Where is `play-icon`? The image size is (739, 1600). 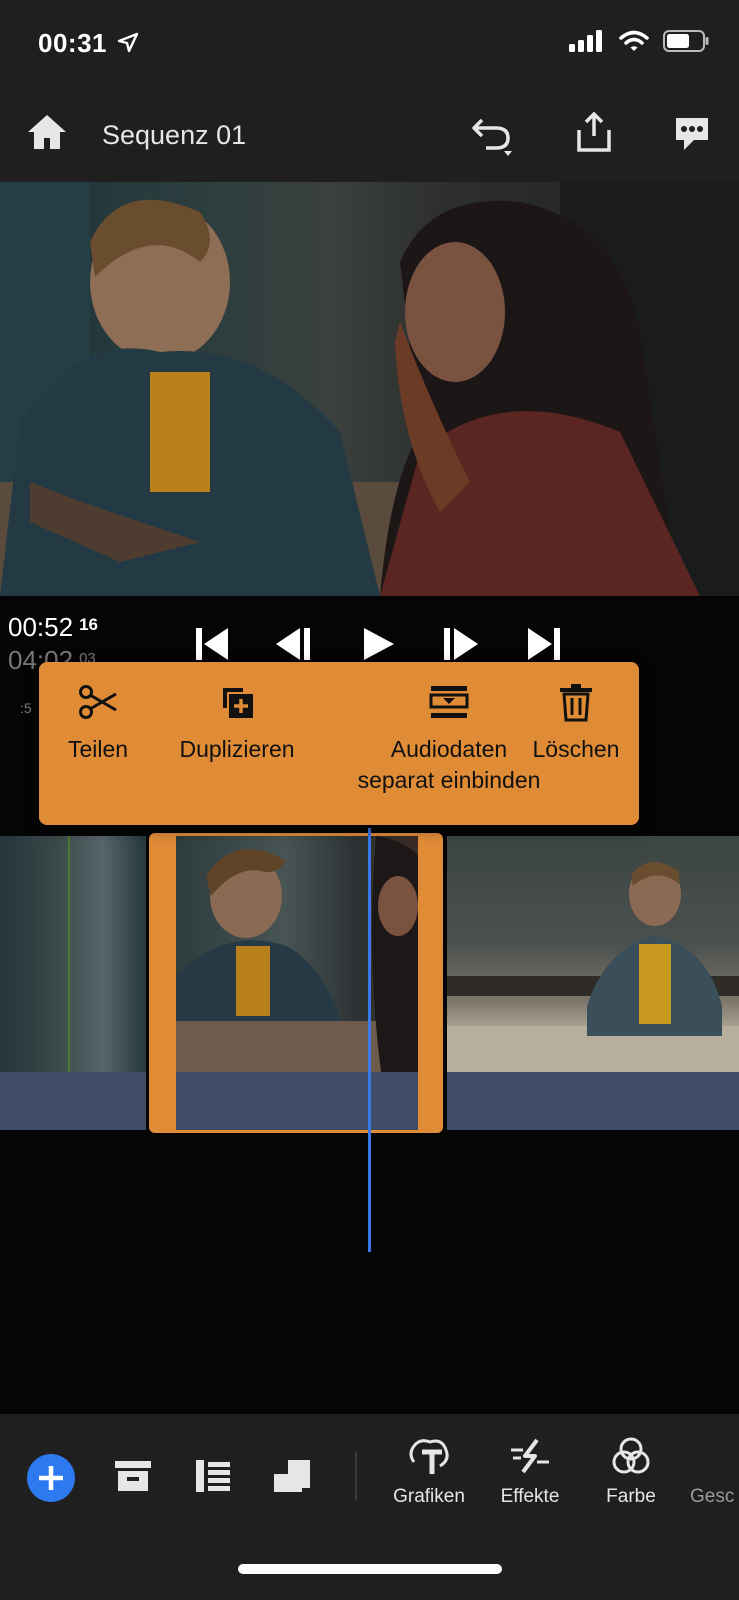 play-icon is located at coordinates (379, 644).